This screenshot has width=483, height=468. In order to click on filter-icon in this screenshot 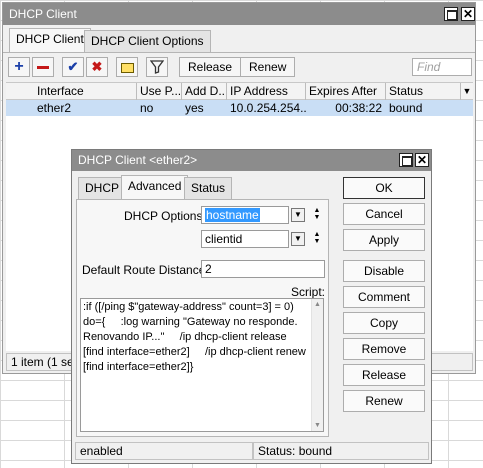, I will do `click(157, 67)`.